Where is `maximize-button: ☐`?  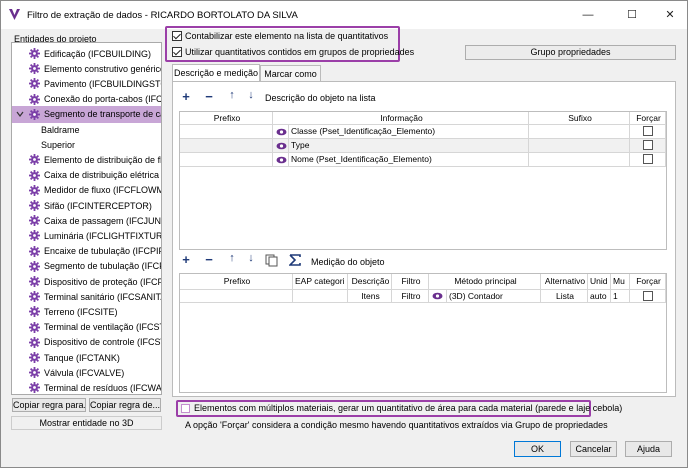 maximize-button: ☐ is located at coordinates (632, 15).